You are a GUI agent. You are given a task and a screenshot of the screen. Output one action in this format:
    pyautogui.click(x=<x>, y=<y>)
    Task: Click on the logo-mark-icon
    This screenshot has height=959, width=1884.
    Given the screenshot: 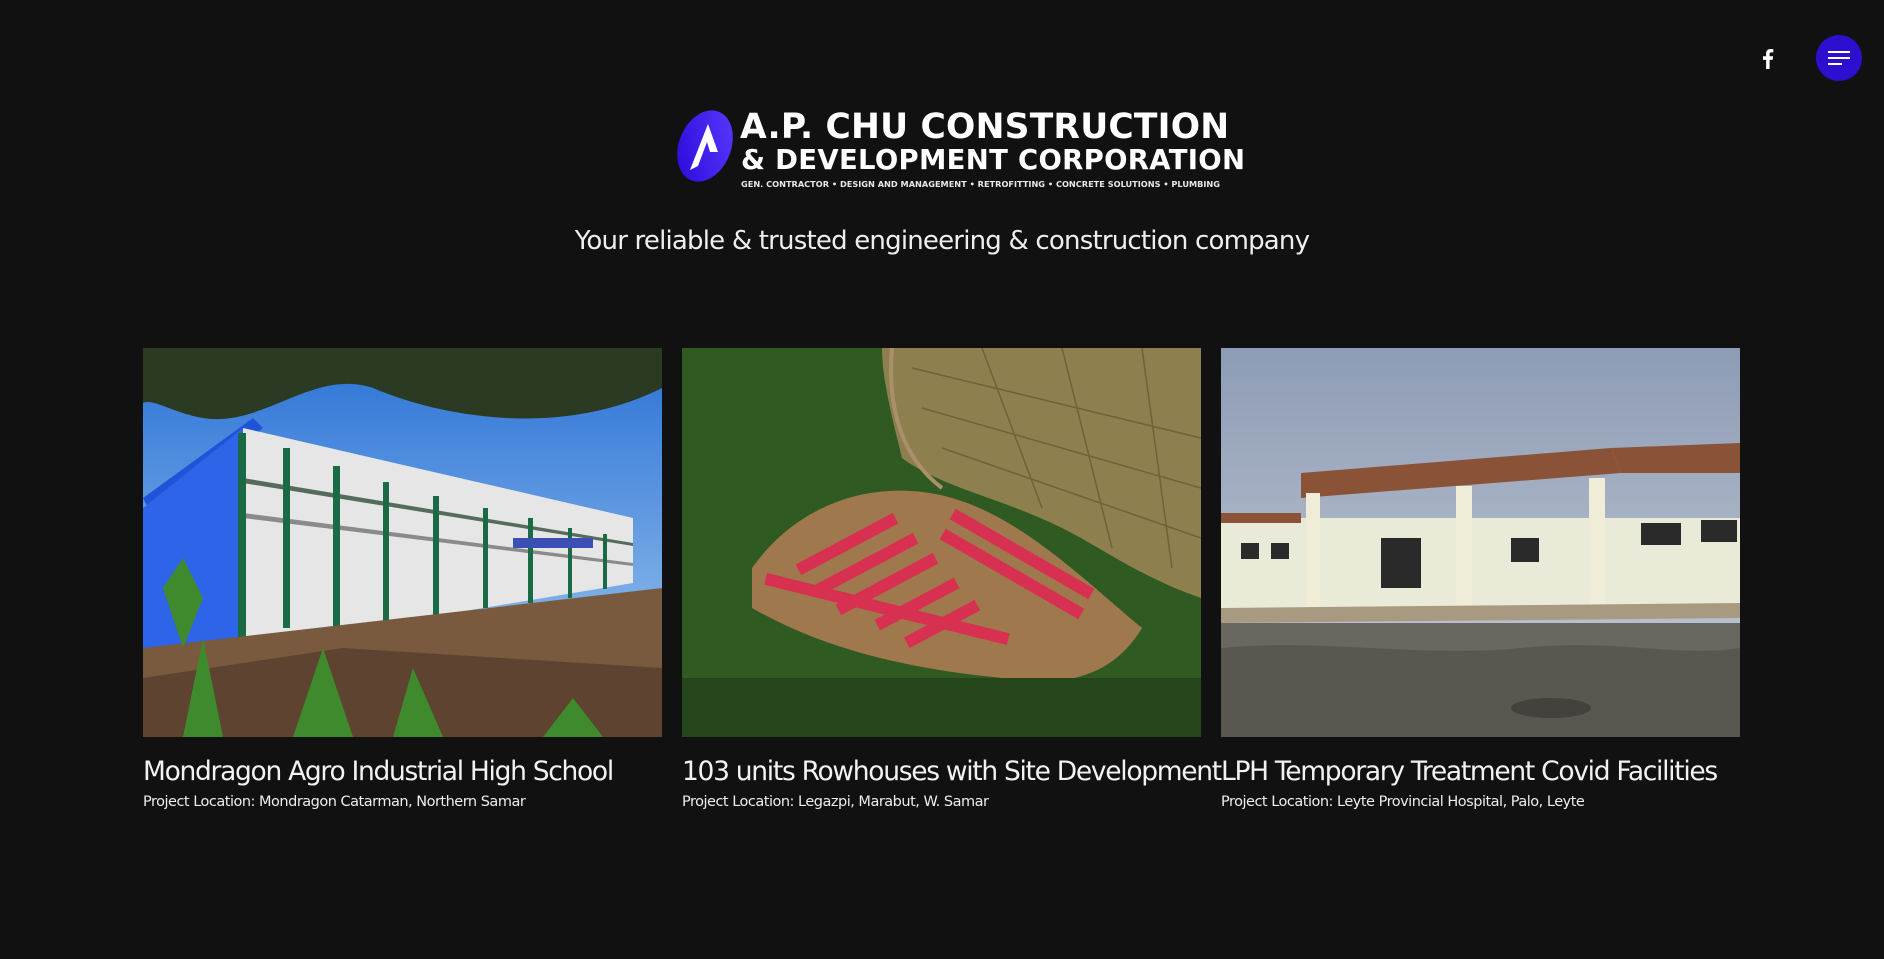 What is the action you would take?
    pyautogui.click(x=705, y=146)
    